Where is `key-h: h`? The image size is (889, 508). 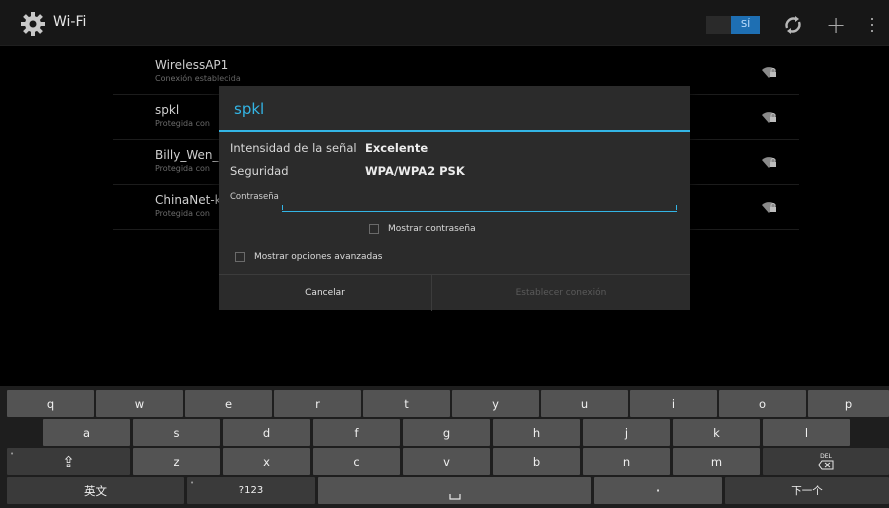
key-h: h is located at coordinates (536, 432).